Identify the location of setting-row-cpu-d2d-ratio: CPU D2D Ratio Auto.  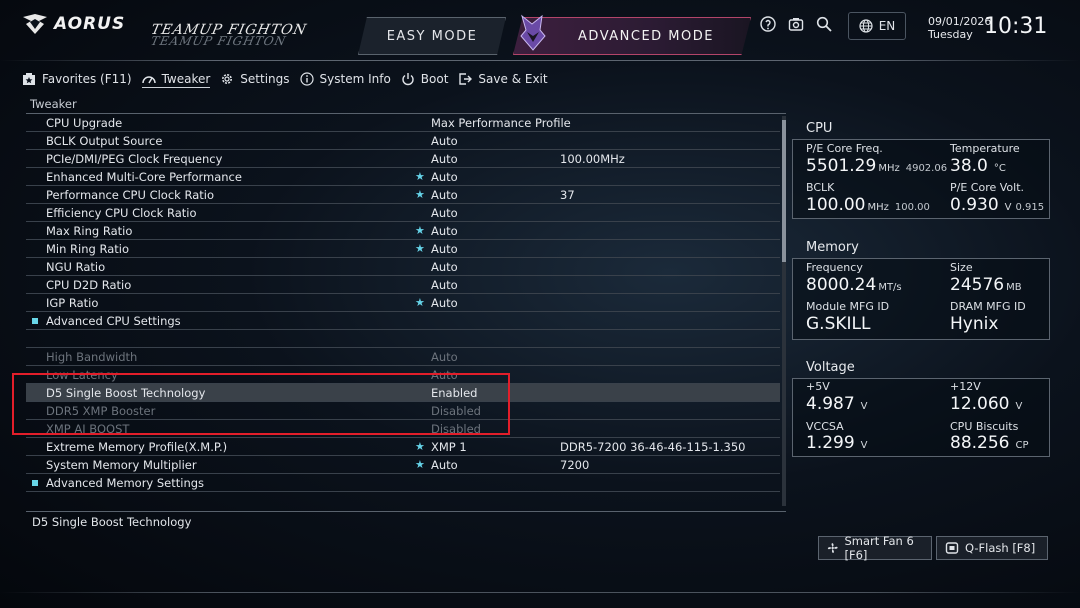
(403, 285).